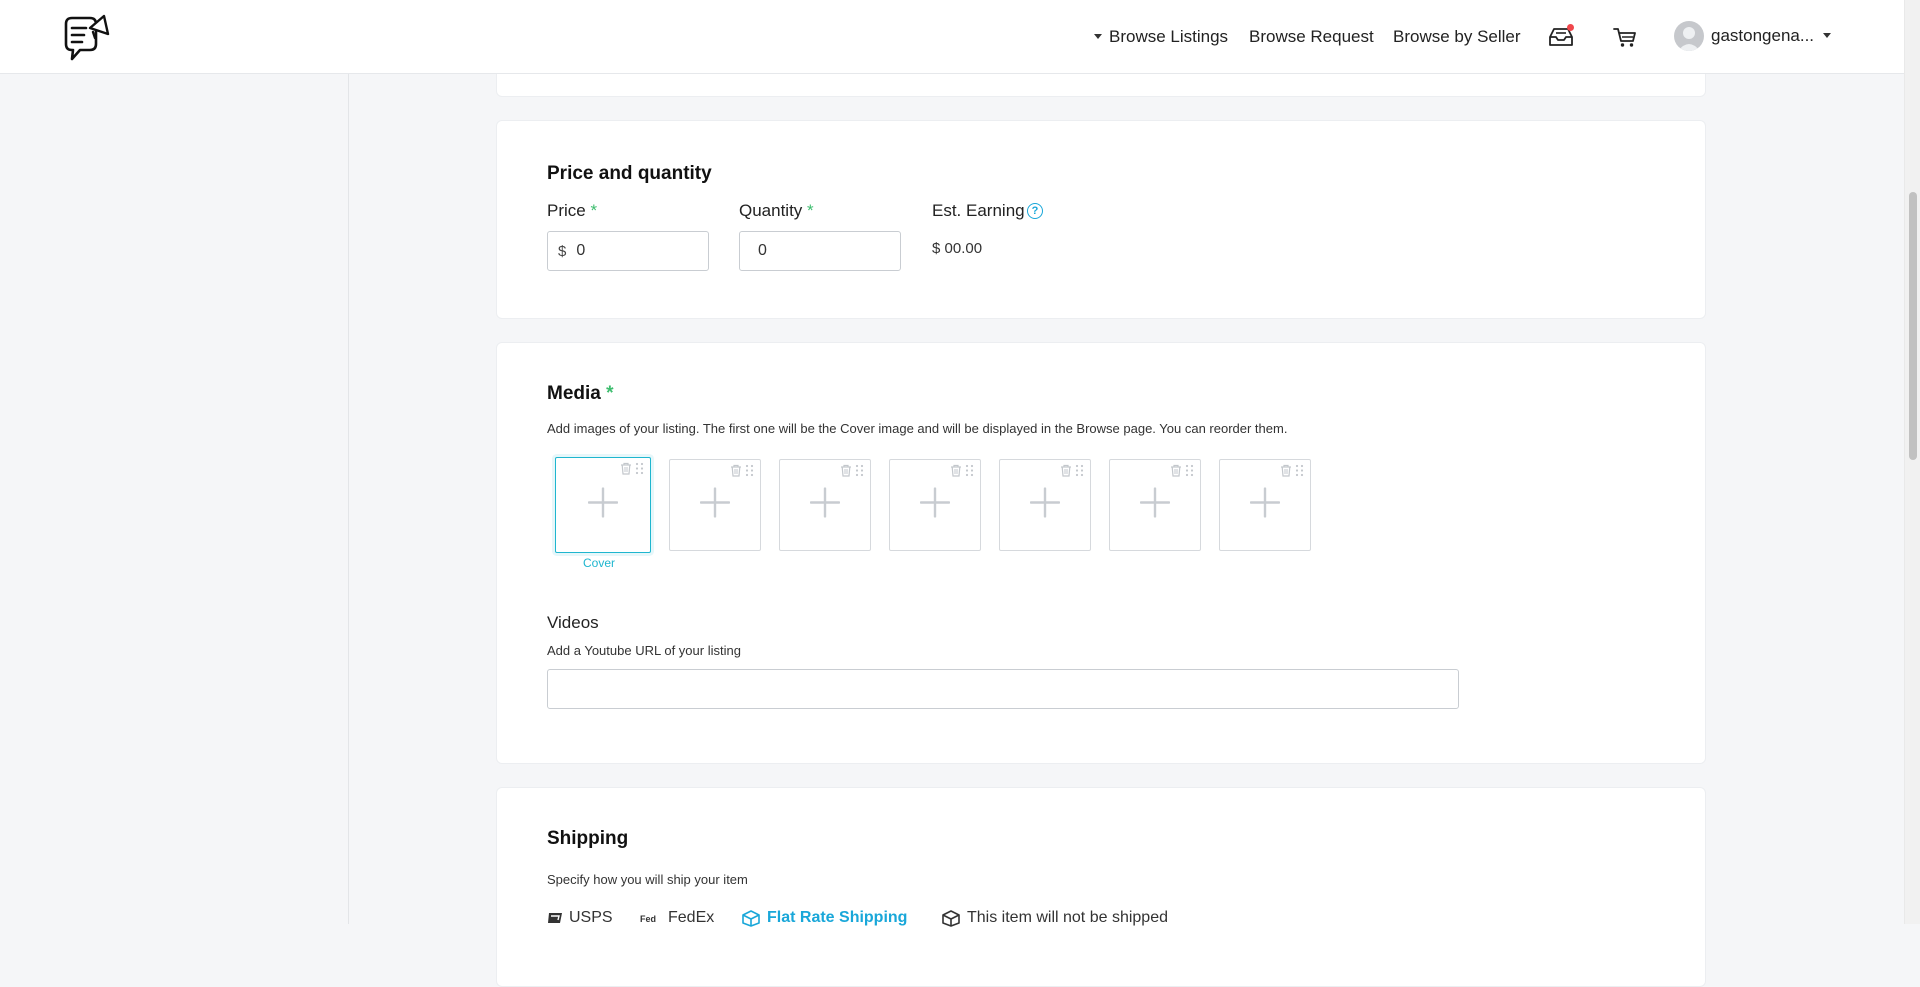  What do you see at coordinates (813, 251) in the screenshot?
I see `quantity-field` at bounding box center [813, 251].